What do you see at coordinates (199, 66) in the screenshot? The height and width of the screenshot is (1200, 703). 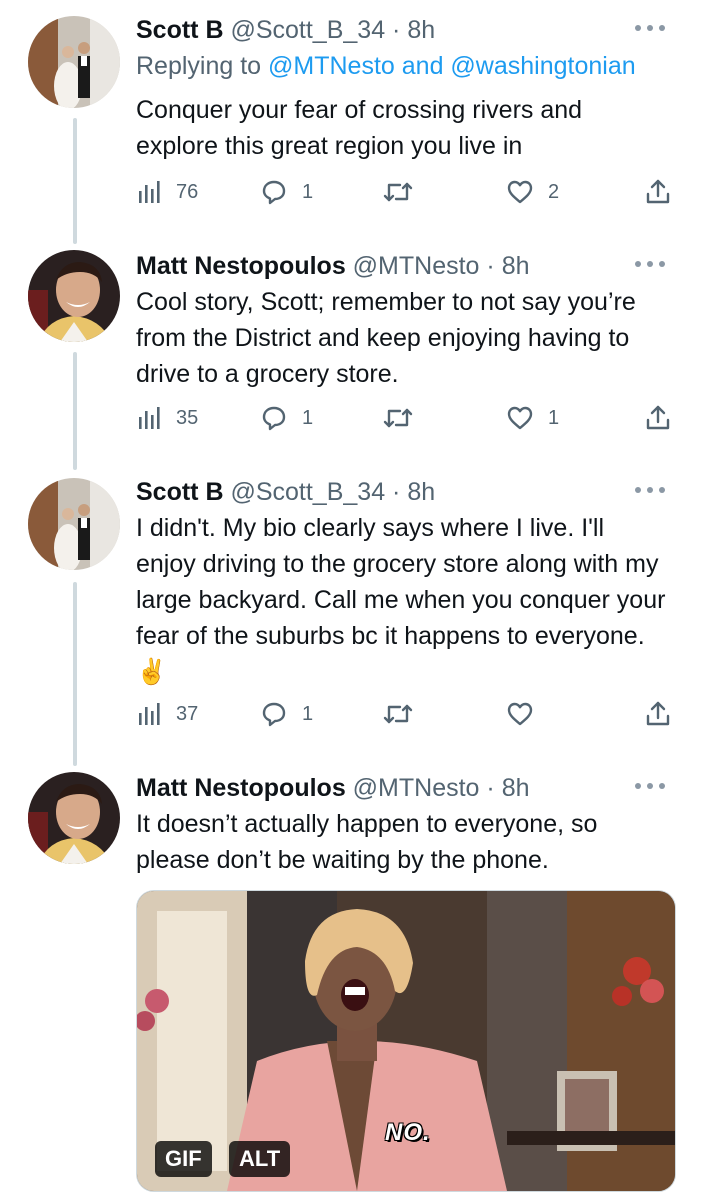 I see `replying-to-prefix: Replying to` at bounding box center [199, 66].